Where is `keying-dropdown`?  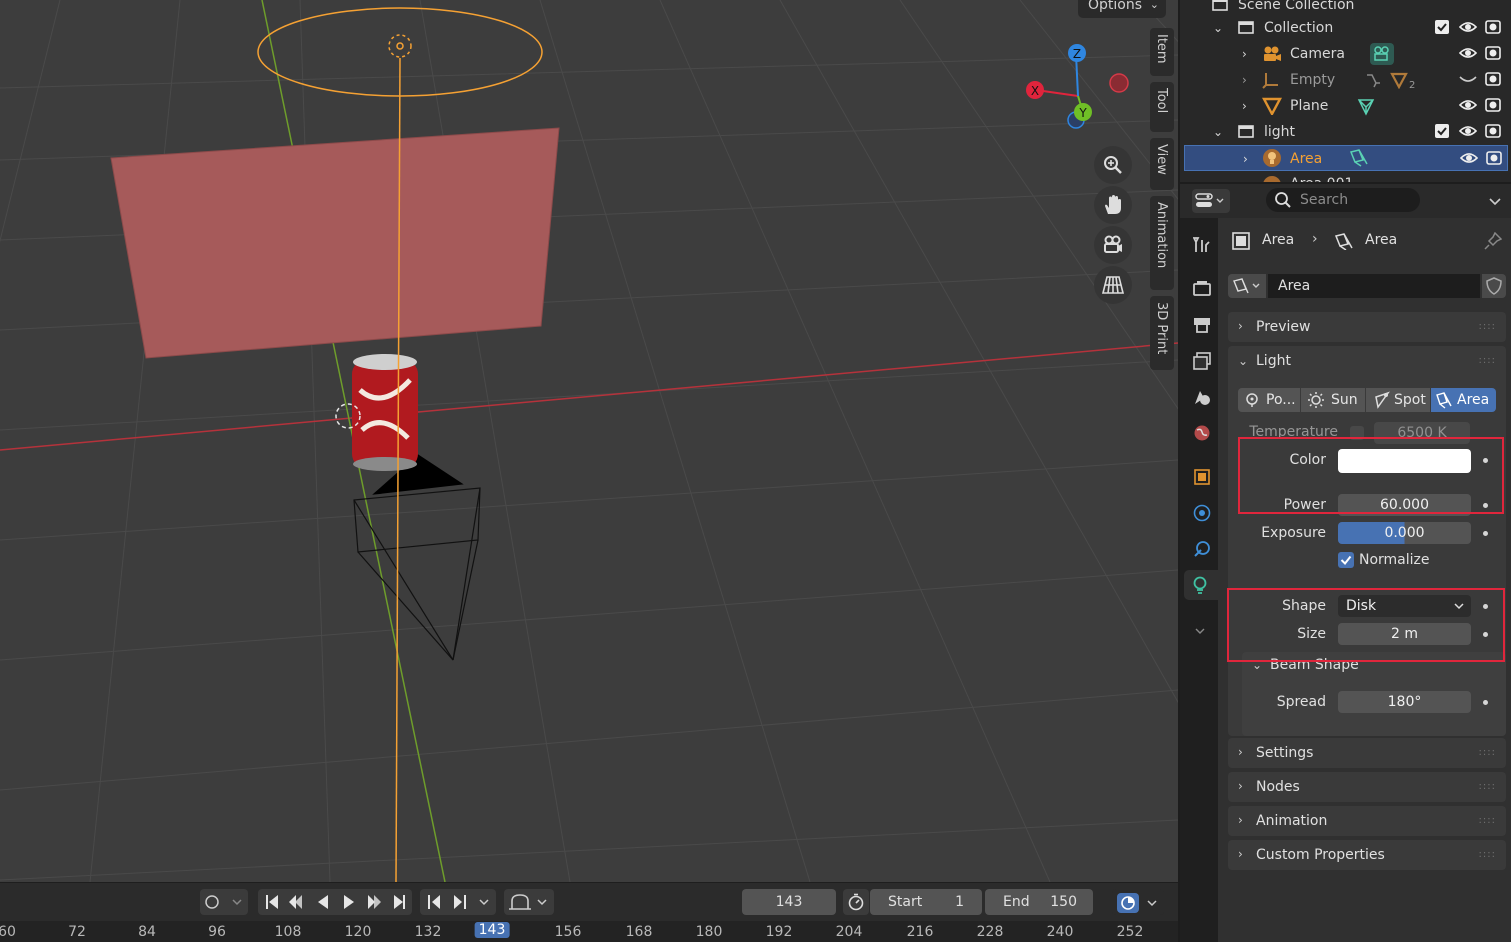
keying-dropdown is located at coordinates (224, 902).